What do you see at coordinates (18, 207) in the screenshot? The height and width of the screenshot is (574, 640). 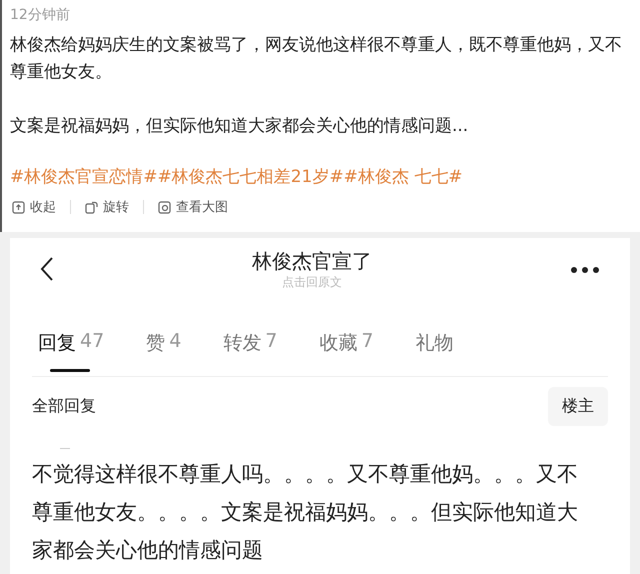 I see `collapse-icon` at bounding box center [18, 207].